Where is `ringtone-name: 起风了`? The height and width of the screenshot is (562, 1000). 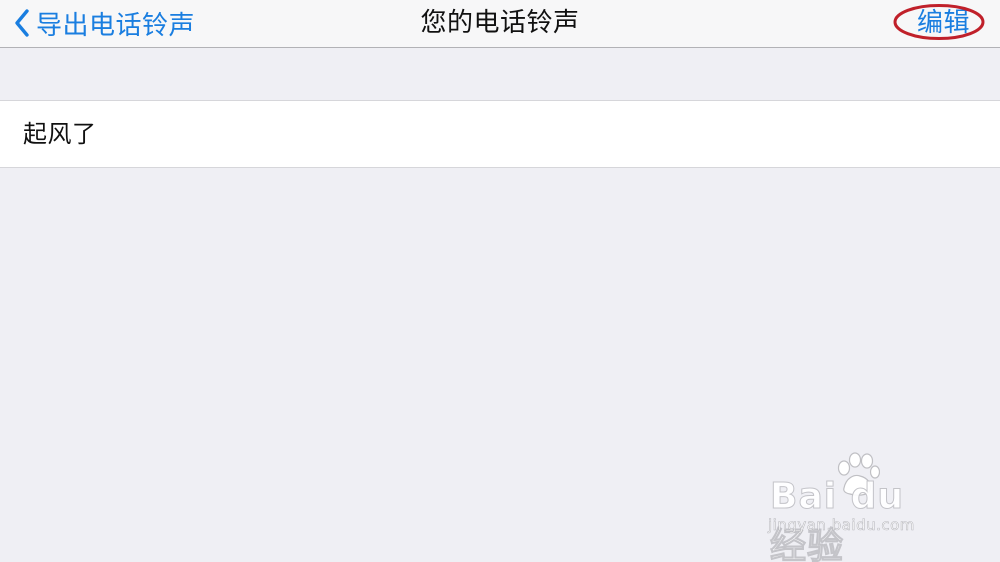
ringtone-name: 起风了 is located at coordinates (60, 134).